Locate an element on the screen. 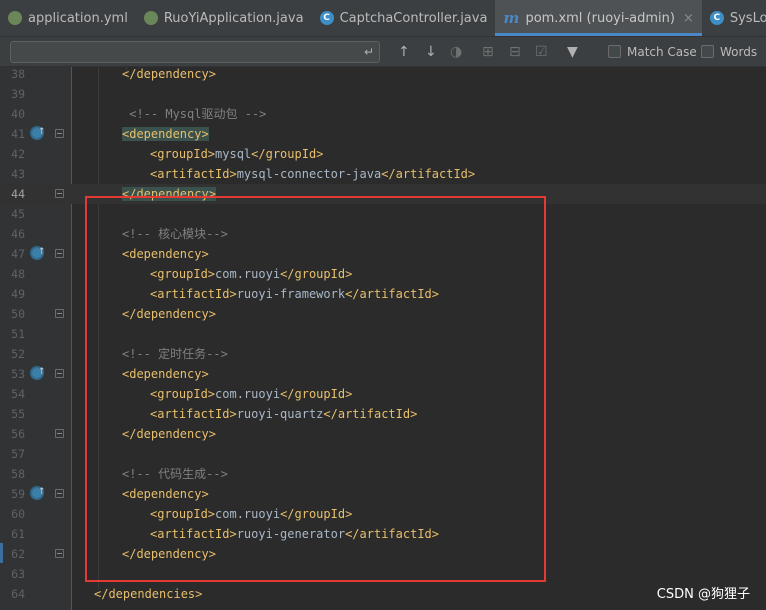 This screenshot has height=610, width=766. tab-label: pom.xml (ruoyi-admin) is located at coordinates (600, 18).